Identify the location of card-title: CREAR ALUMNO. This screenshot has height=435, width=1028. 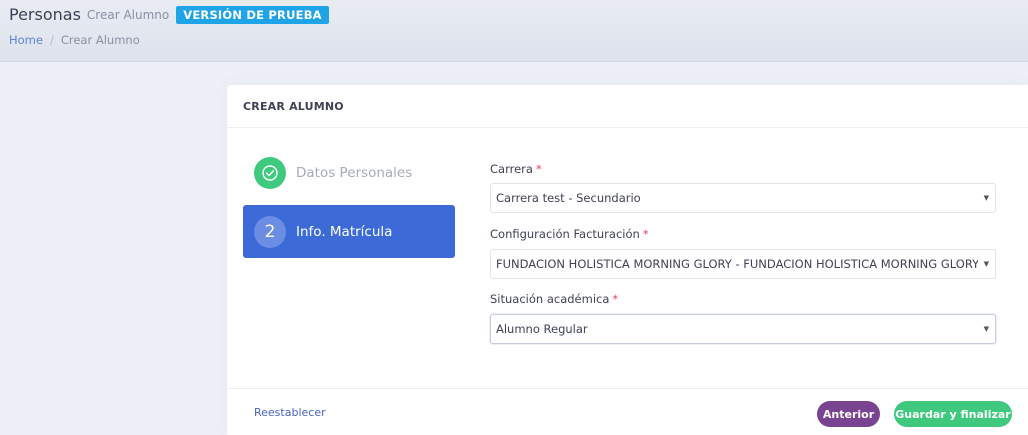
(293, 106).